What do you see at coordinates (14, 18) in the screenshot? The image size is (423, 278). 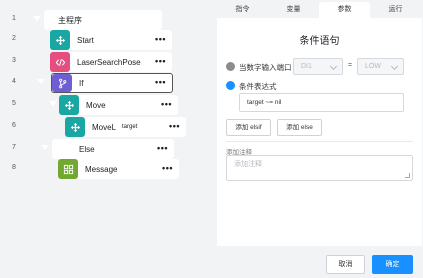 I see `line-number: 1` at bounding box center [14, 18].